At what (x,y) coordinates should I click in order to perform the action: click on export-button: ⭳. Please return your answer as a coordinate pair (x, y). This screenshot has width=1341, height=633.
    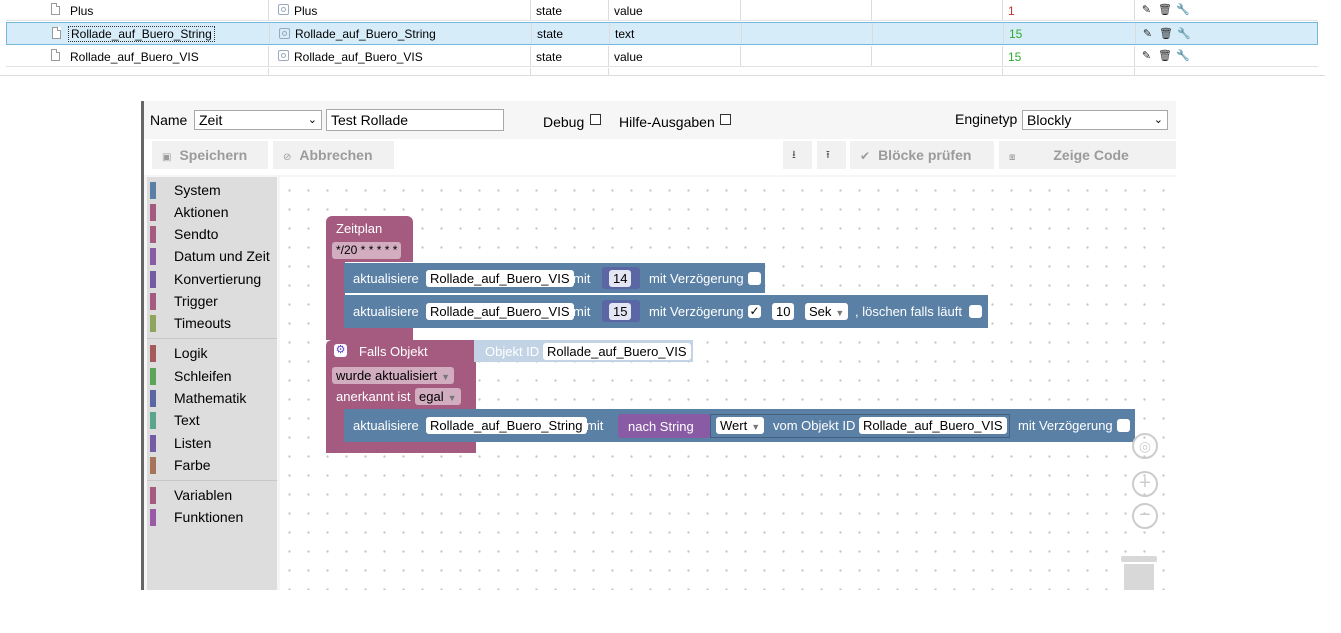
    Looking at the image, I should click on (797, 155).